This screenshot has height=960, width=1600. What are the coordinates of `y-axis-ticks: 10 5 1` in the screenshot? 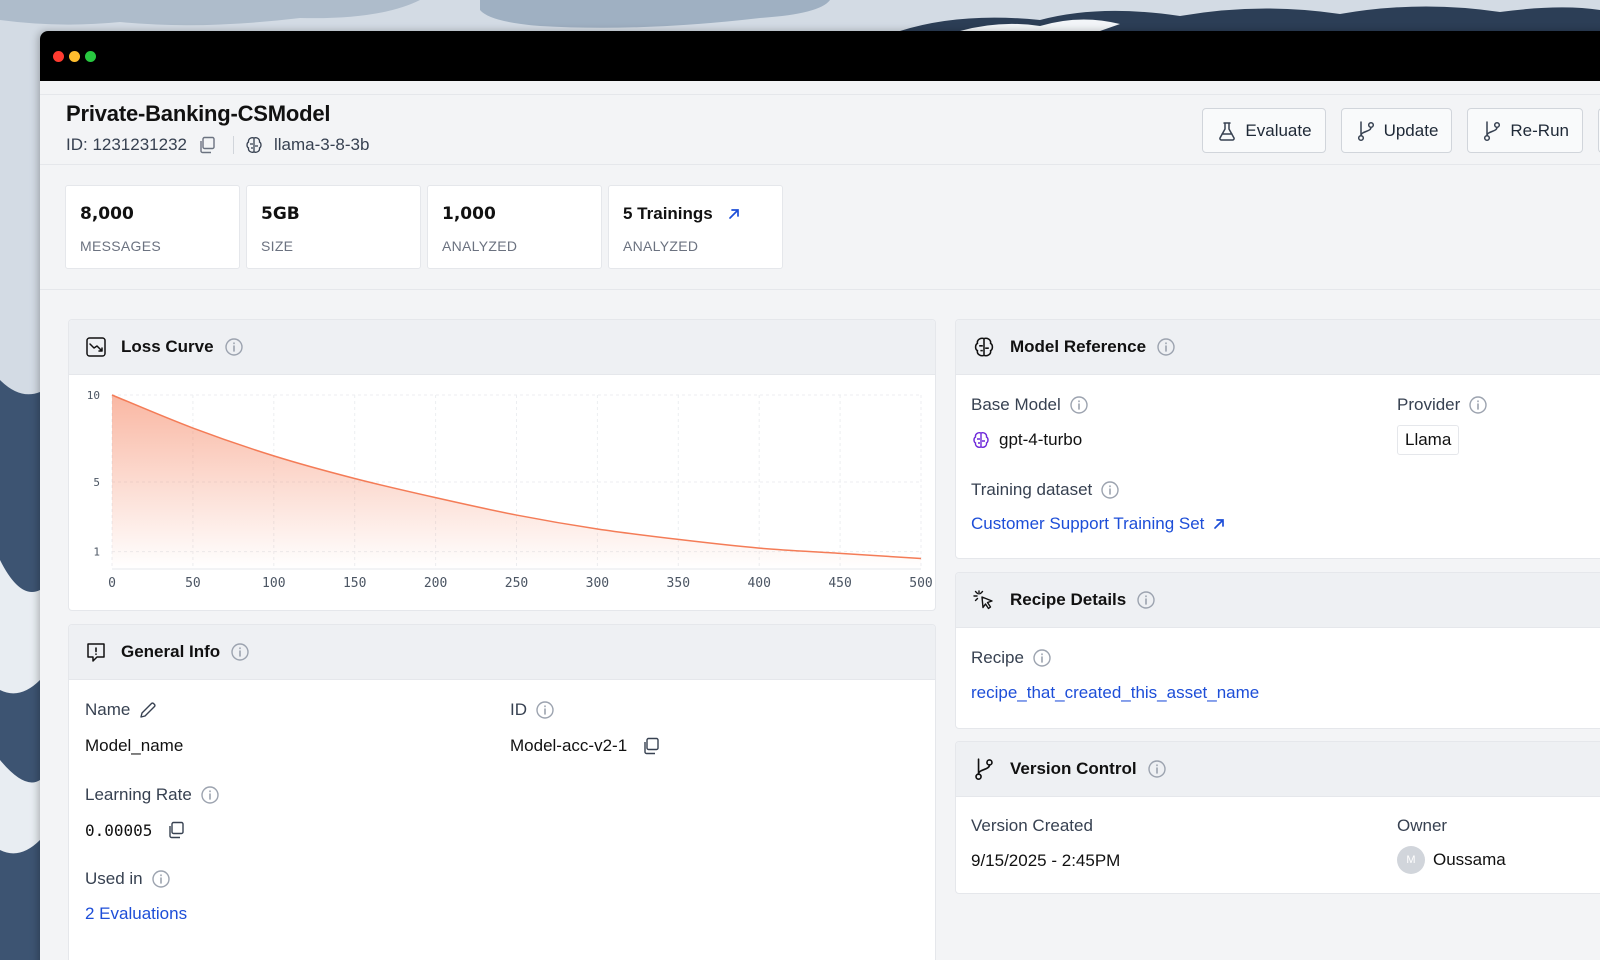 It's located at (93, 474).